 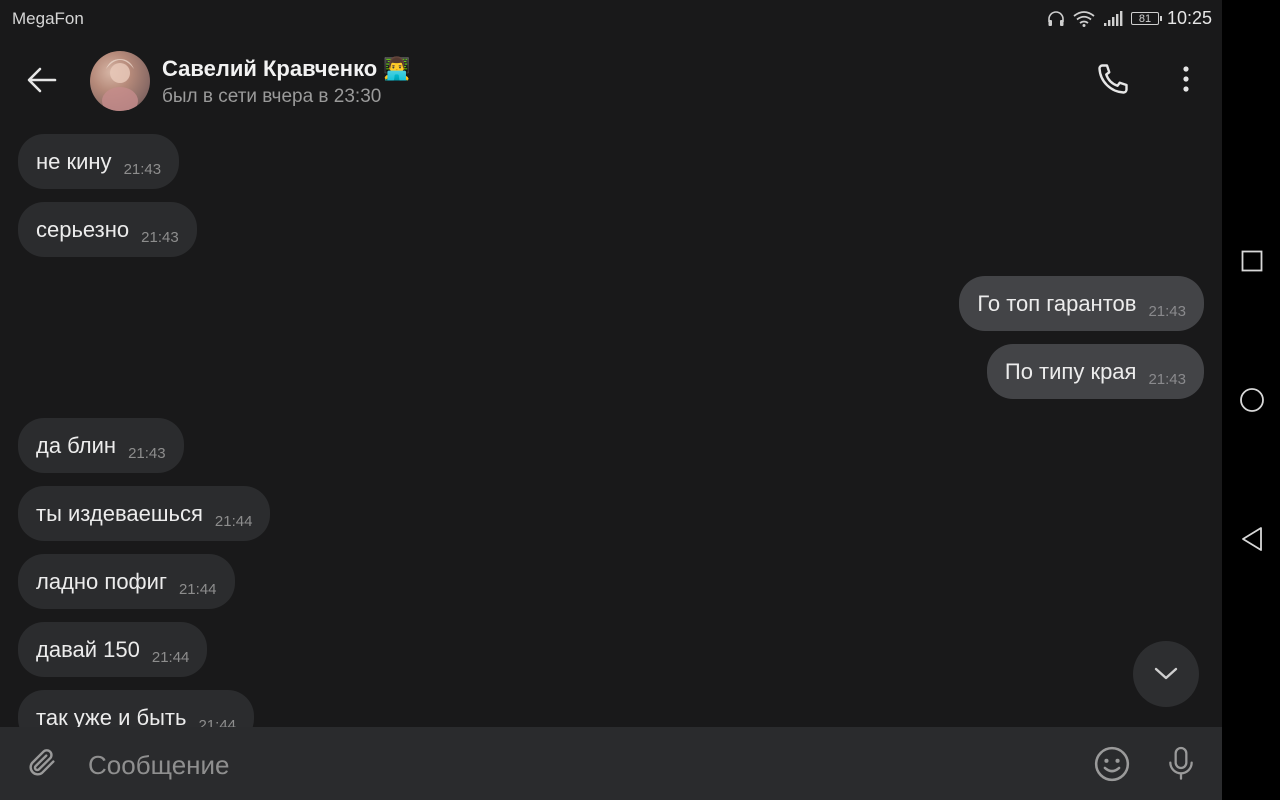 I want to click on square-icon, so click(x=1252, y=261).